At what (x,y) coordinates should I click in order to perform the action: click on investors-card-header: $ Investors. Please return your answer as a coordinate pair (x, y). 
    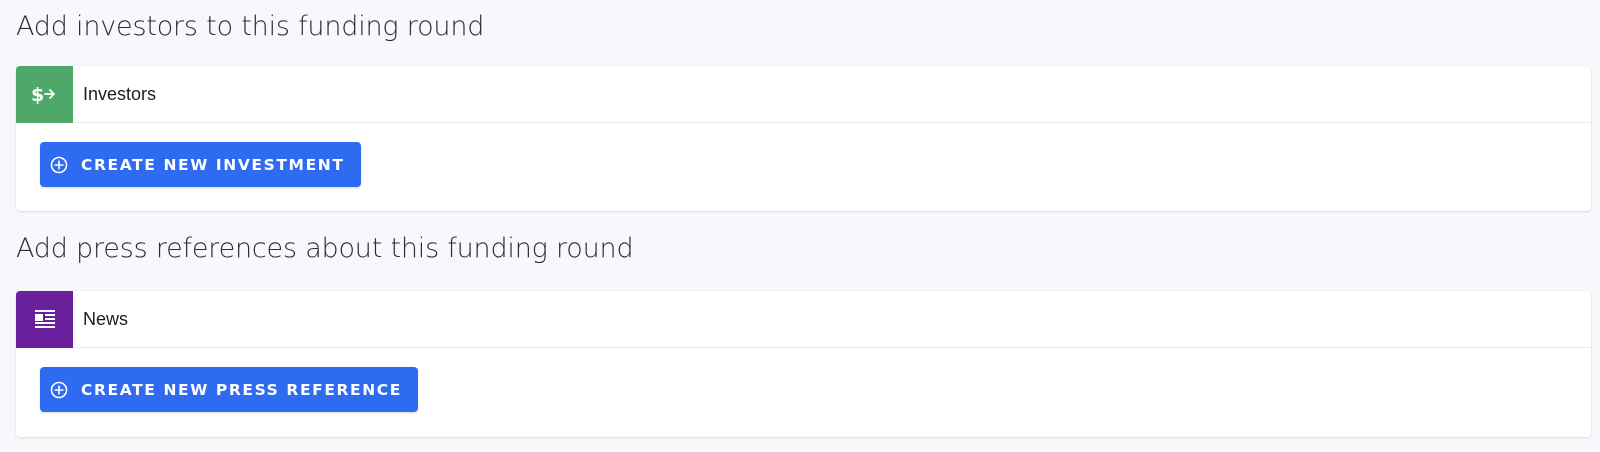
    Looking at the image, I should click on (803, 94).